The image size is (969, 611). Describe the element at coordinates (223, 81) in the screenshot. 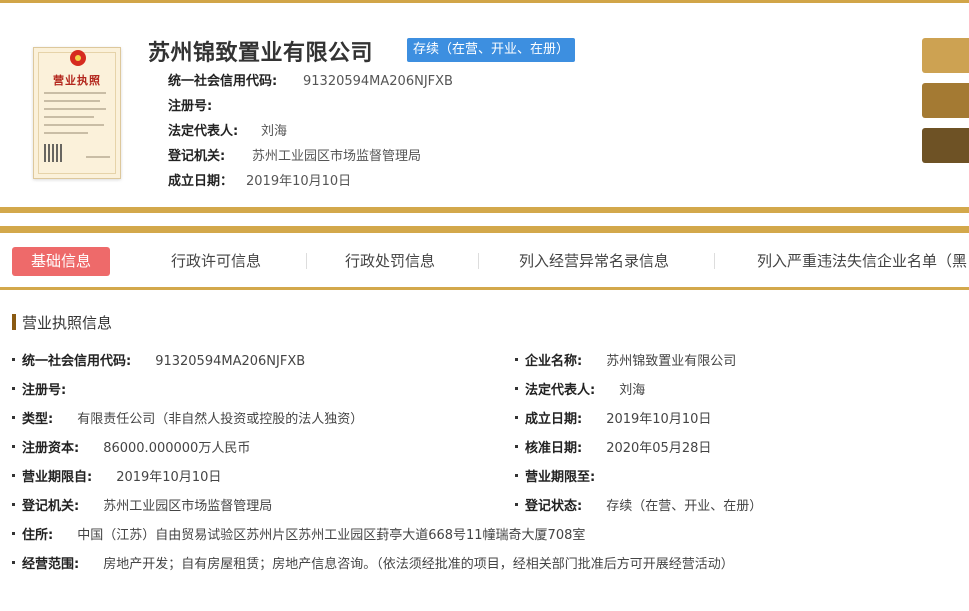

I see `header-credit-code-label: 统一社会信用代码:` at that location.